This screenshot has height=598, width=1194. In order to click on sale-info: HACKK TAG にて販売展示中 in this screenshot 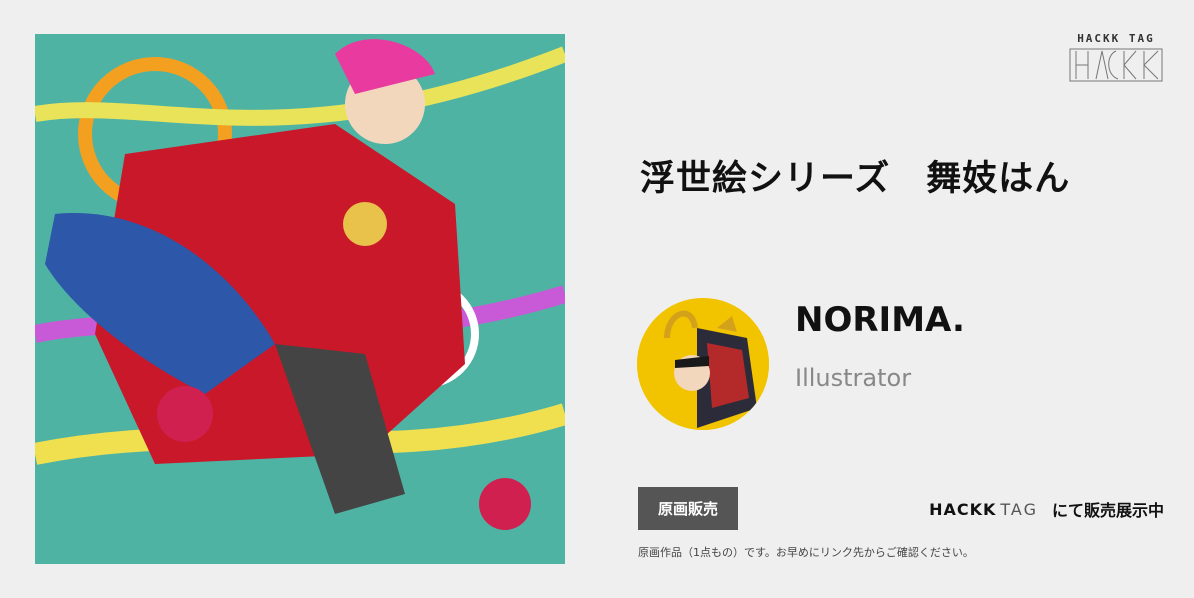, I will do `click(1046, 509)`.